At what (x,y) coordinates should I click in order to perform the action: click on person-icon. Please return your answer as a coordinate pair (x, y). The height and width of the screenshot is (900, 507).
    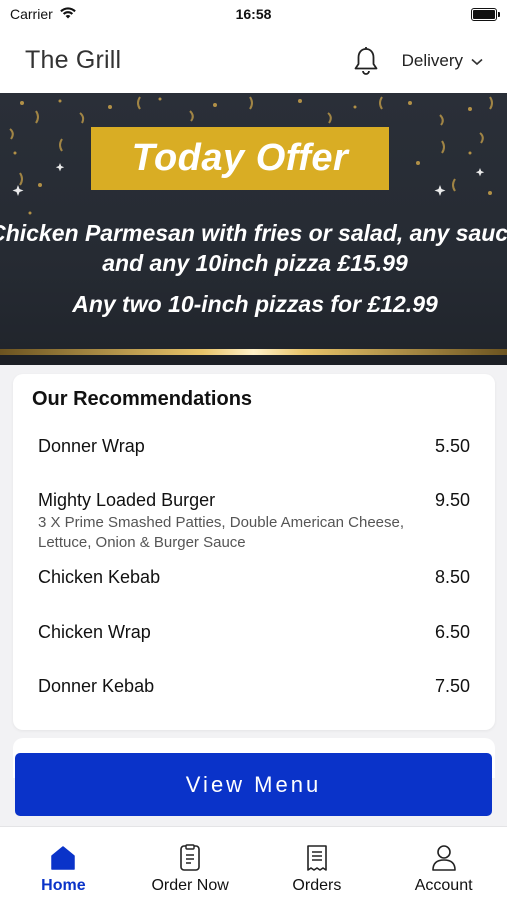
    Looking at the image, I should click on (444, 858).